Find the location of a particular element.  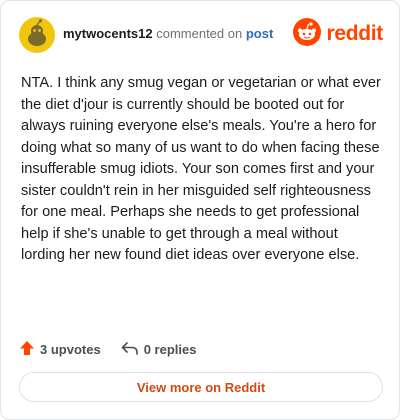

comment-actions: 3 upvotes 0 replies is located at coordinates (117, 349).